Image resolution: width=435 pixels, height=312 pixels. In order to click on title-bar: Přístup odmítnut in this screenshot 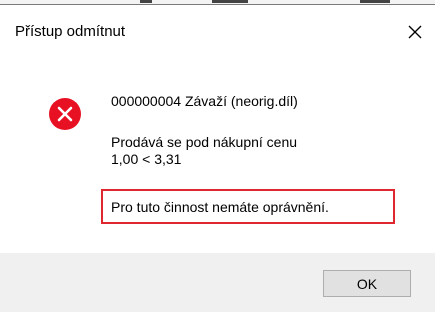, I will do `click(217, 32)`.